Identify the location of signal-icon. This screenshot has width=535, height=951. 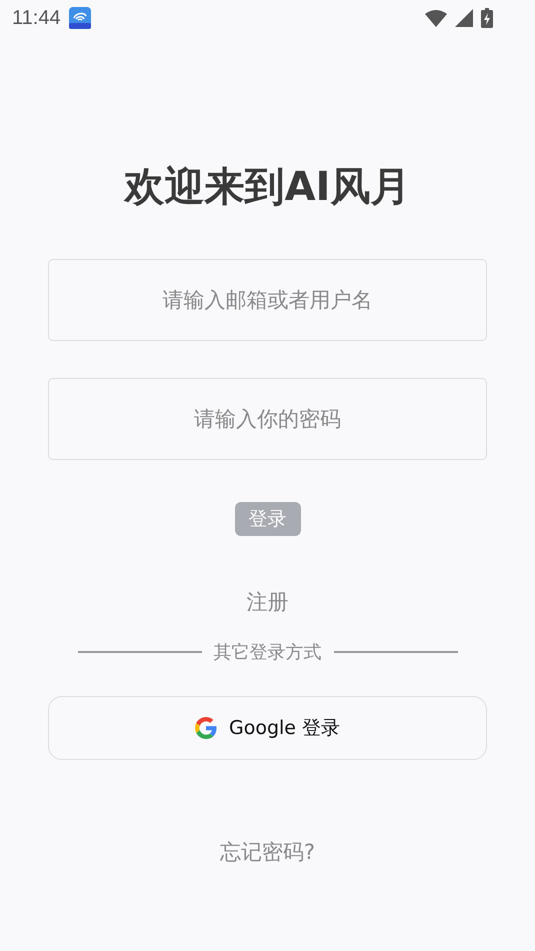
(464, 18).